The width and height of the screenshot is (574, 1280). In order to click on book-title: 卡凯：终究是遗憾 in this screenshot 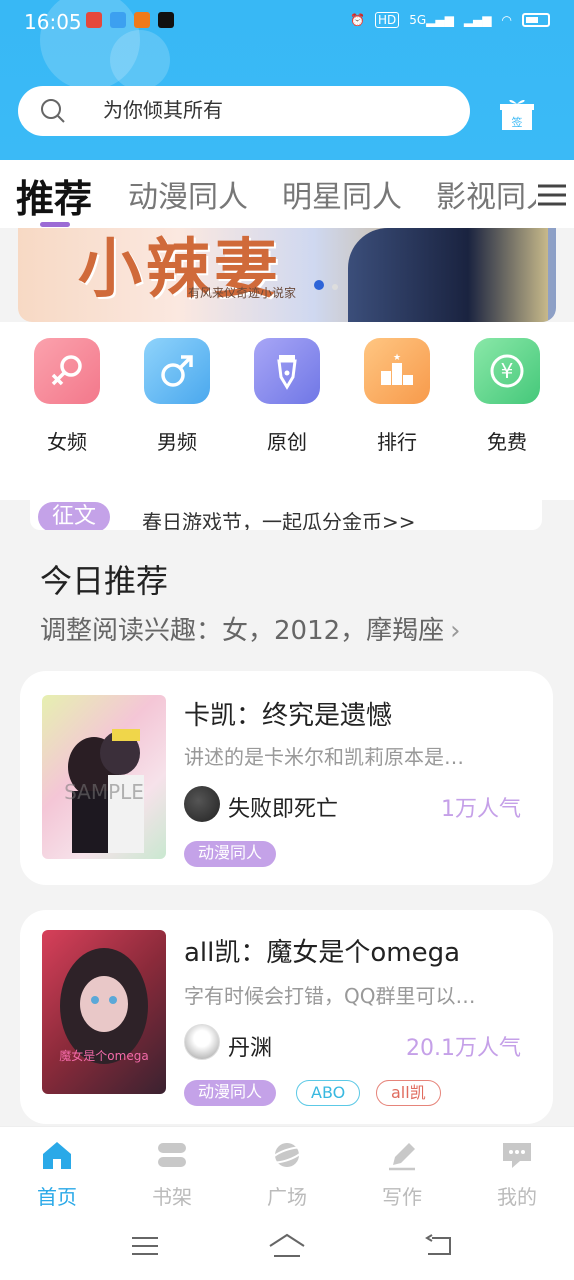, I will do `click(288, 716)`.